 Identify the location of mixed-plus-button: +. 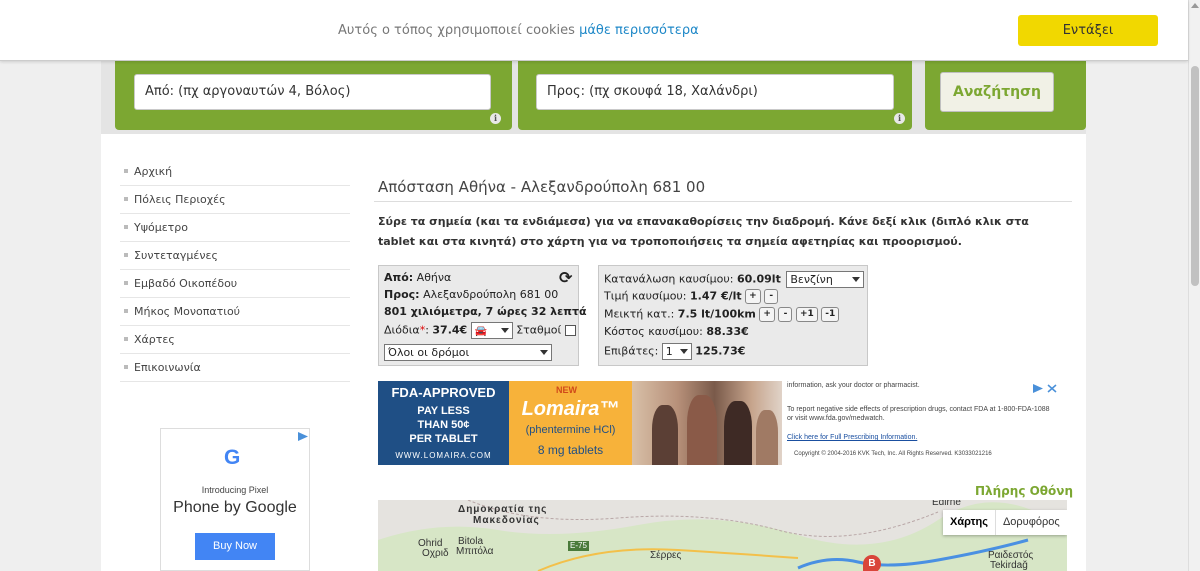
(767, 314).